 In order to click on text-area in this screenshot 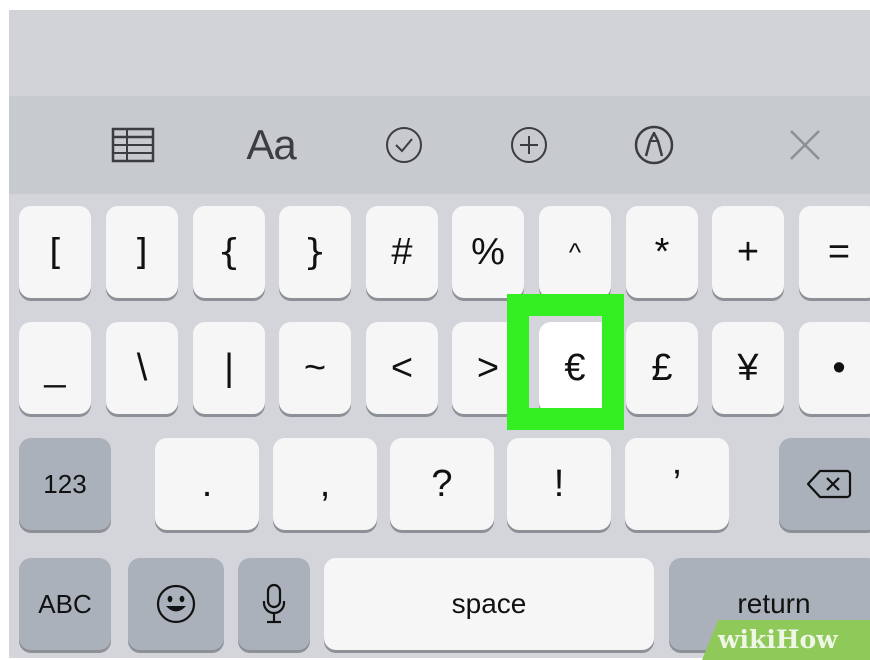, I will do `click(439, 53)`.